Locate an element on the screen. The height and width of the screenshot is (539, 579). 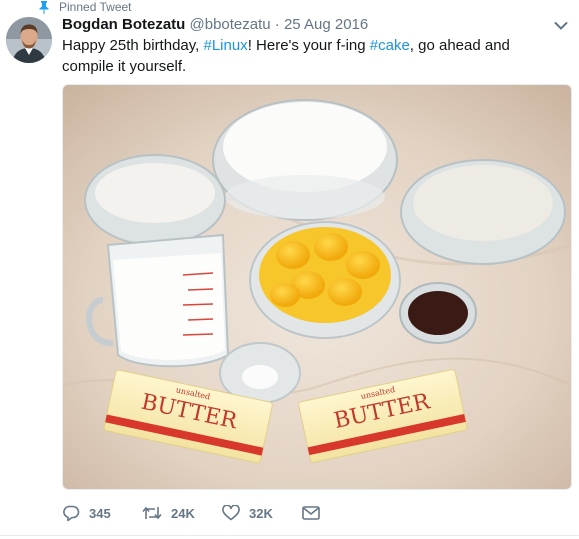
more-options-button is located at coordinates (561, 26).